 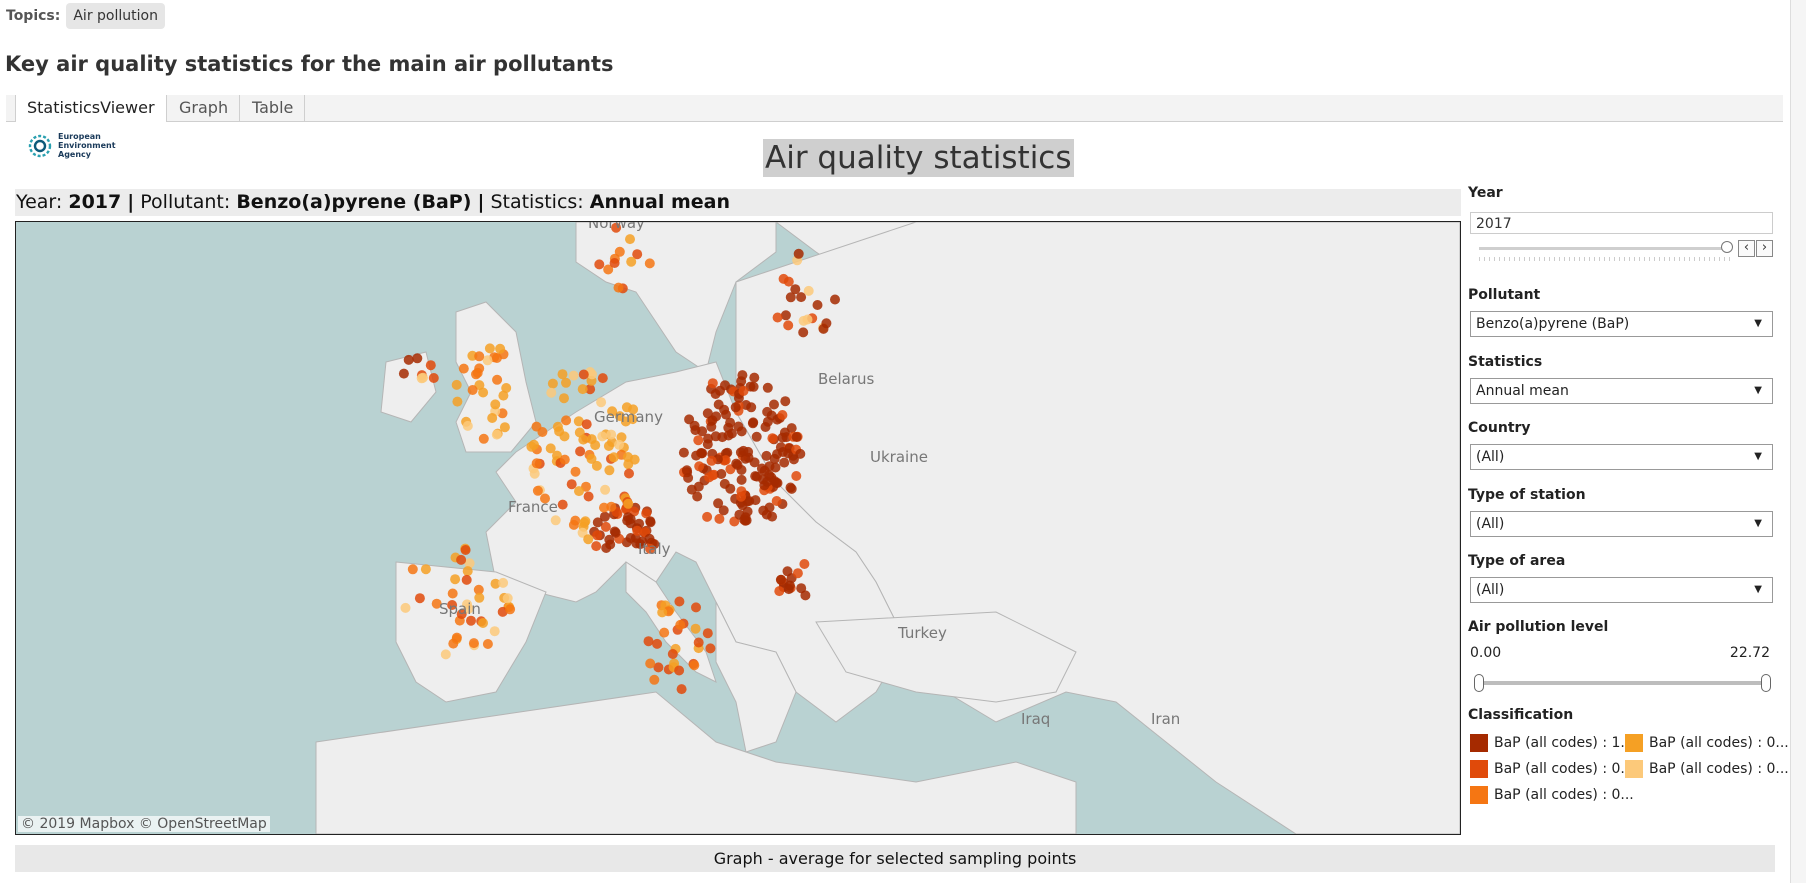 I want to click on topic-chip-air-pollution: Air pollution, so click(x=115, y=16).